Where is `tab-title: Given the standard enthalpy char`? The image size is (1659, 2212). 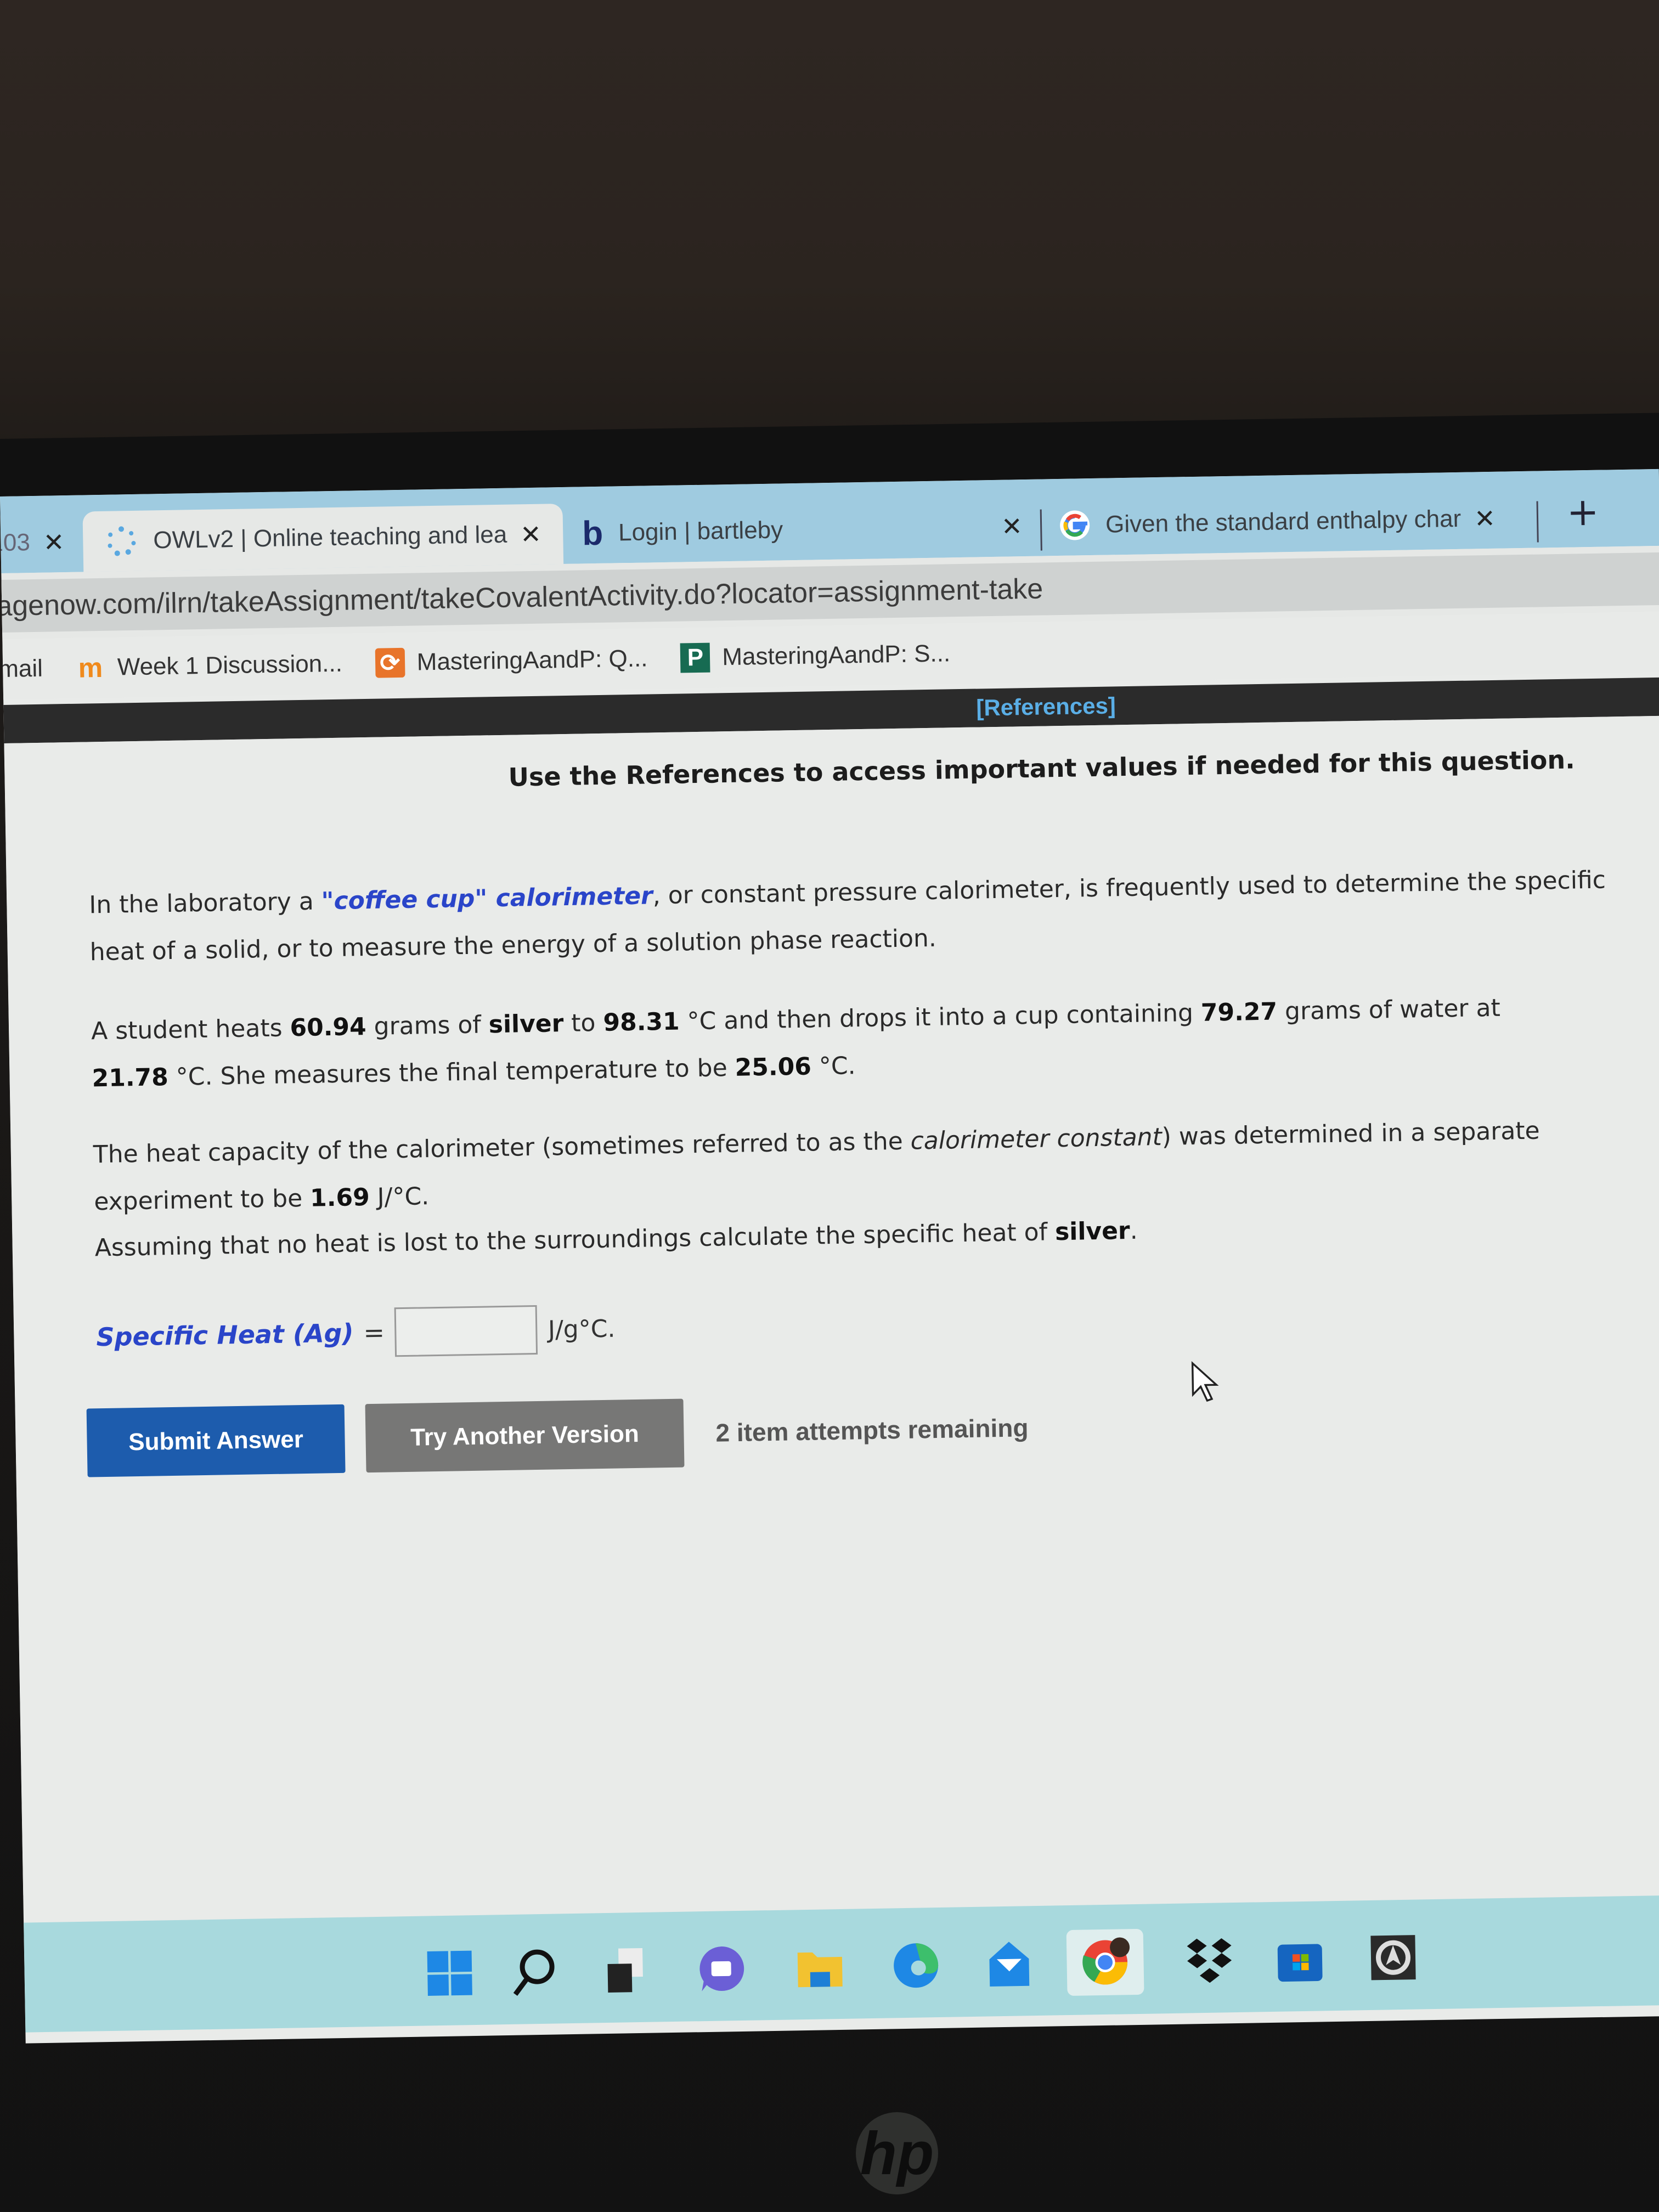
tab-title: Given the standard enthalpy char is located at coordinates (1283, 521).